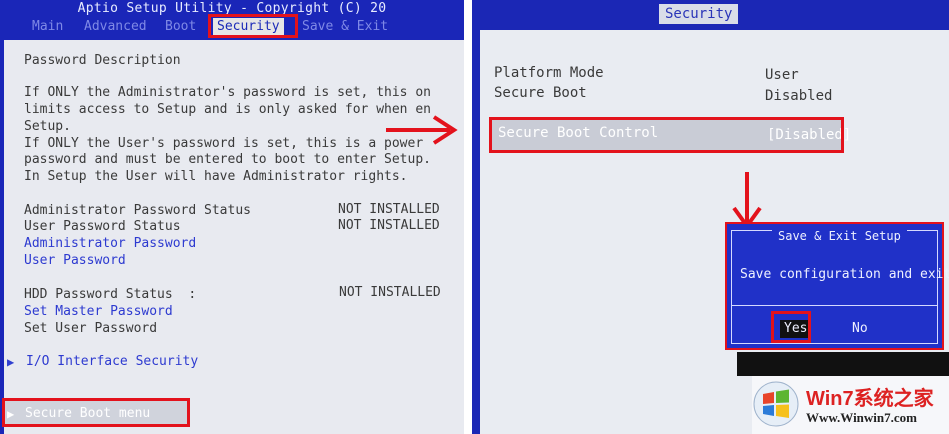  Describe the element at coordinates (422, 130) in the screenshot. I see `right-arrow-icon` at that location.